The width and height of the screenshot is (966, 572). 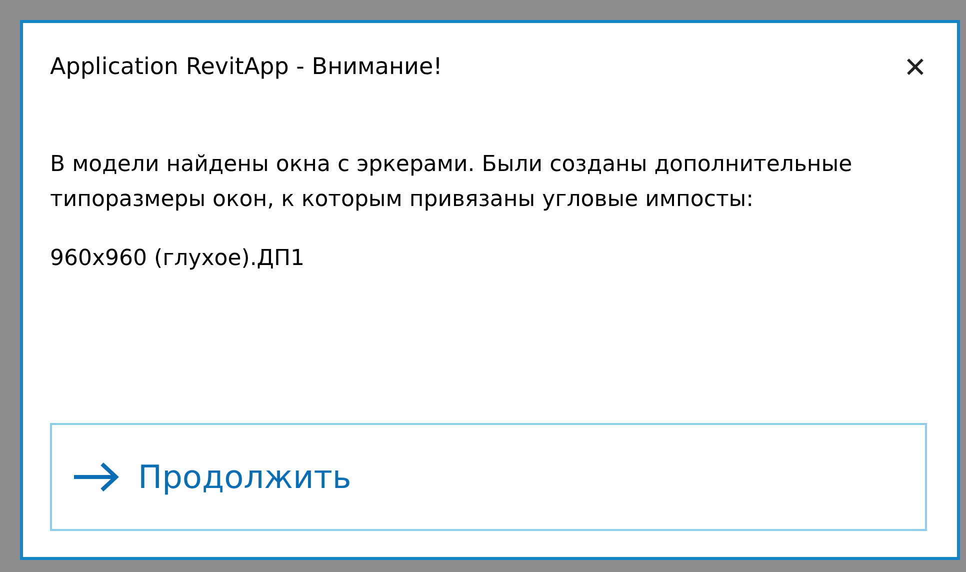 I want to click on message-text: В модели найдены окна с эркерами. Были созданы дополнительные типоразмеры окон, к которым привязаны угловые импосты:, so click(x=452, y=182).